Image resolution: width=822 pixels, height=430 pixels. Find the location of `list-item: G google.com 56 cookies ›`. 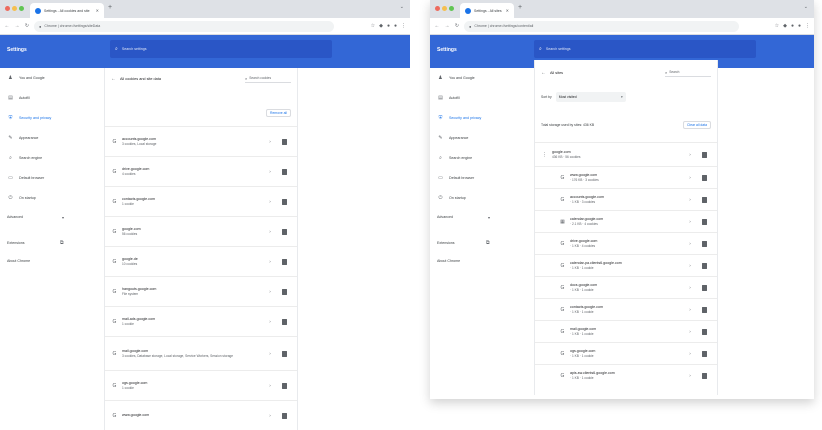

list-item: G google.com 56 cookies › is located at coordinates (201, 231).